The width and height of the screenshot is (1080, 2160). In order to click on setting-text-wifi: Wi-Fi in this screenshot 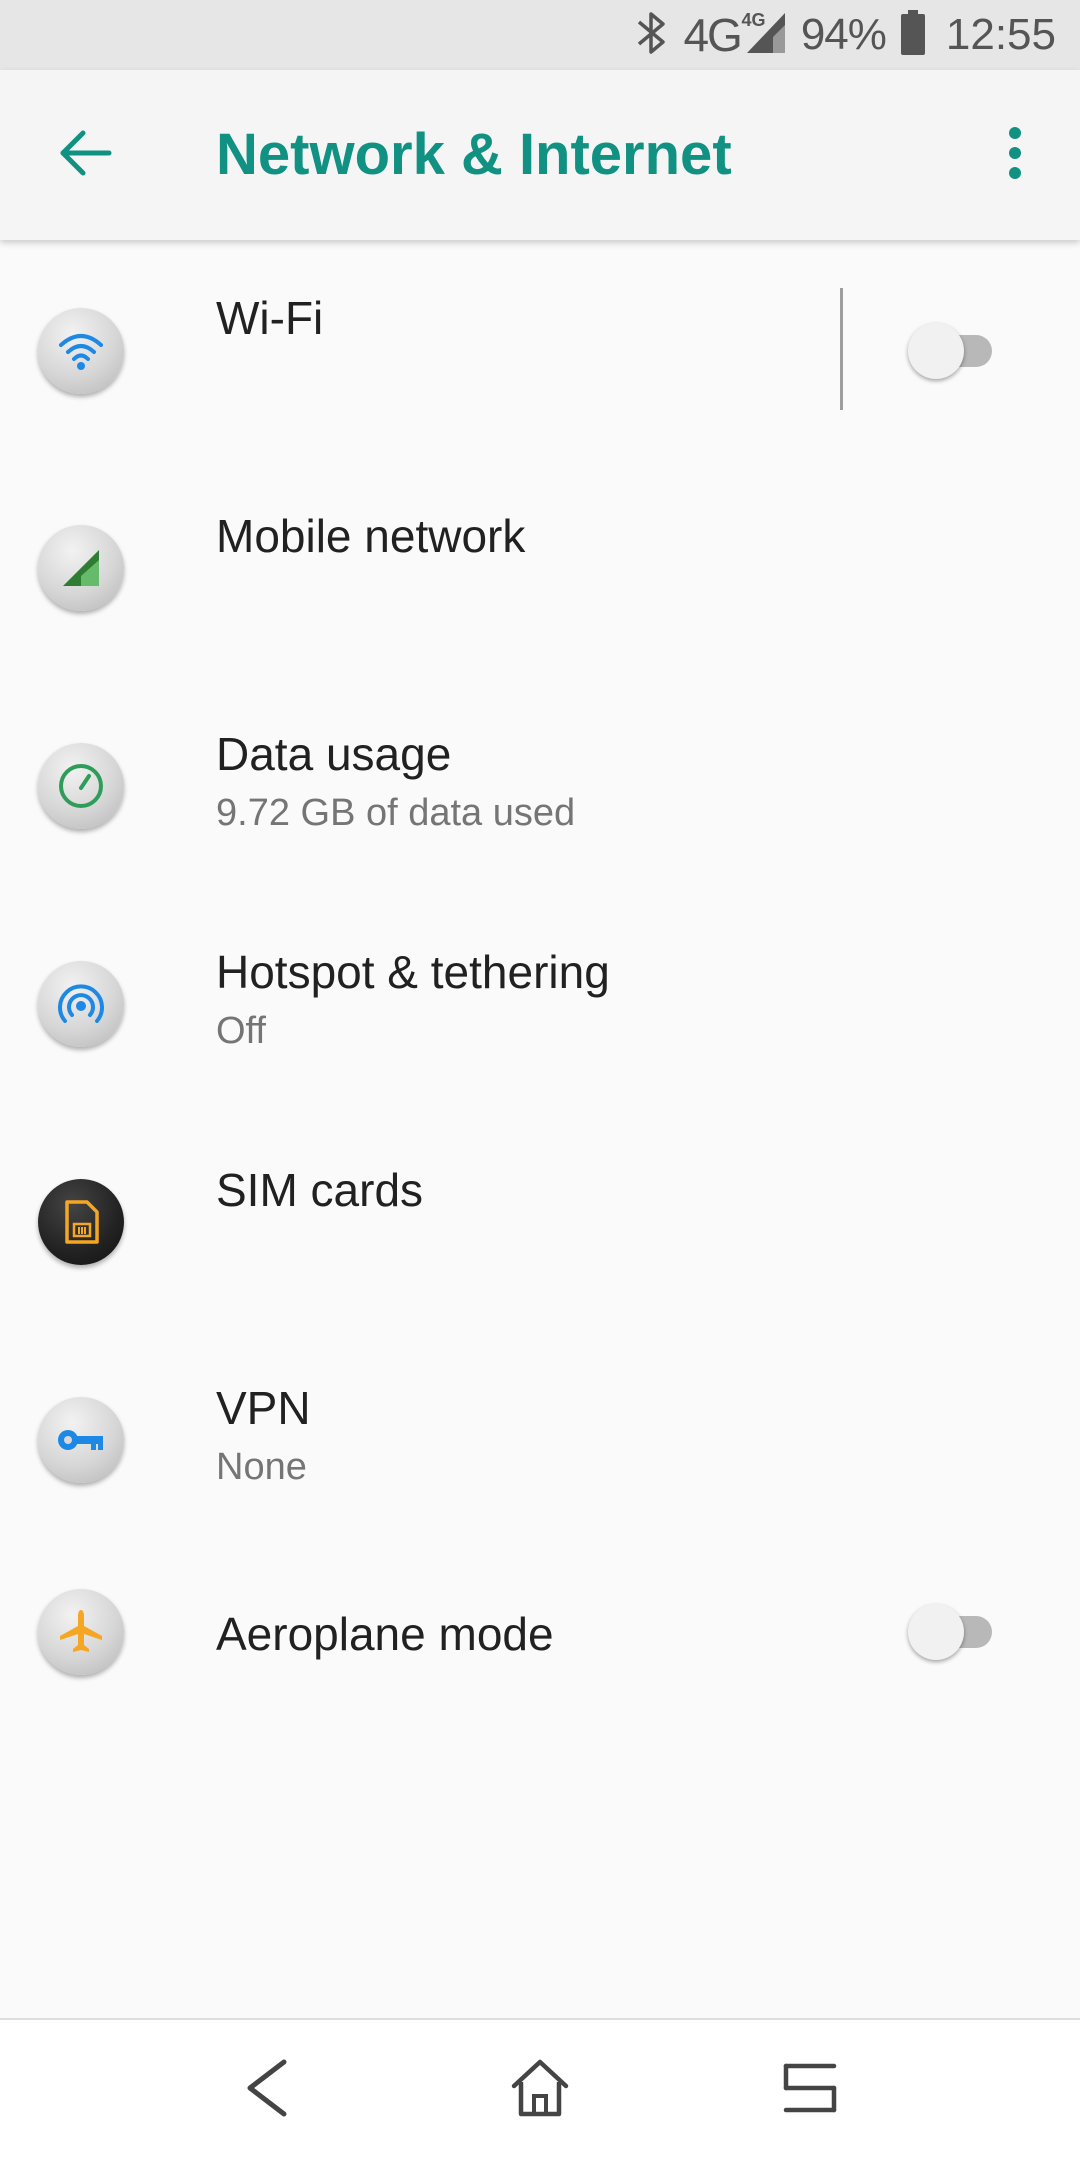, I will do `click(269, 318)`.